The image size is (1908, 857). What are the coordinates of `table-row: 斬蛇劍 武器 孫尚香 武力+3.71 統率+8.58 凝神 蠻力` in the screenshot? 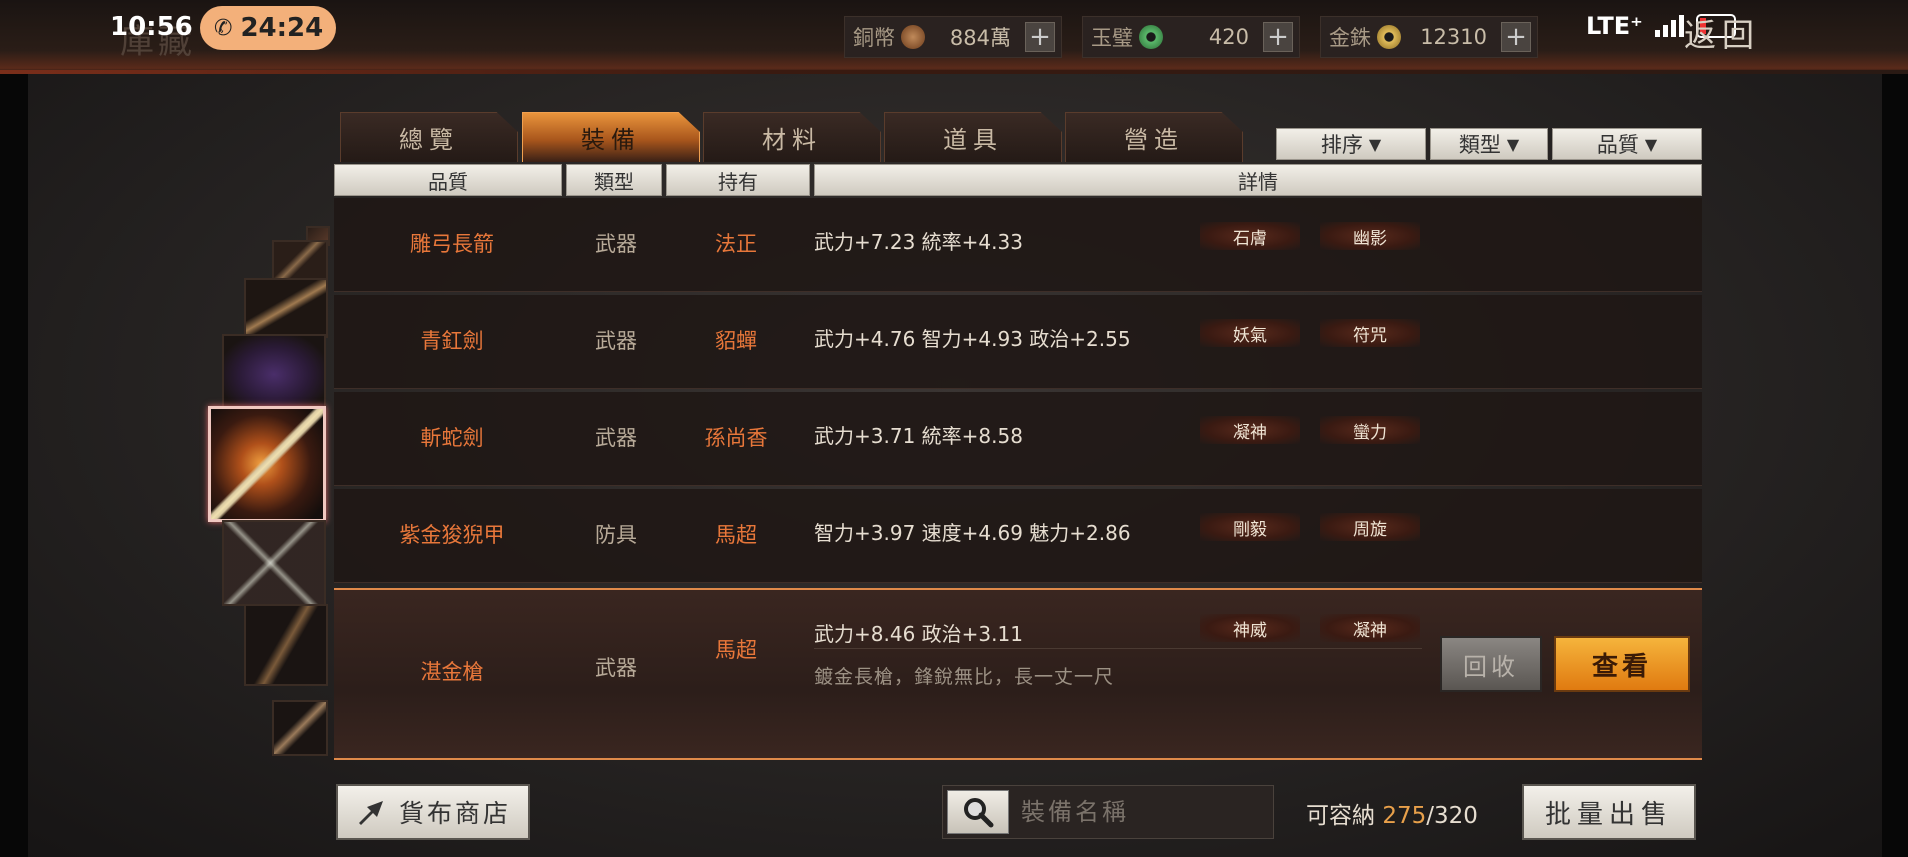 It's located at (1018, 439).